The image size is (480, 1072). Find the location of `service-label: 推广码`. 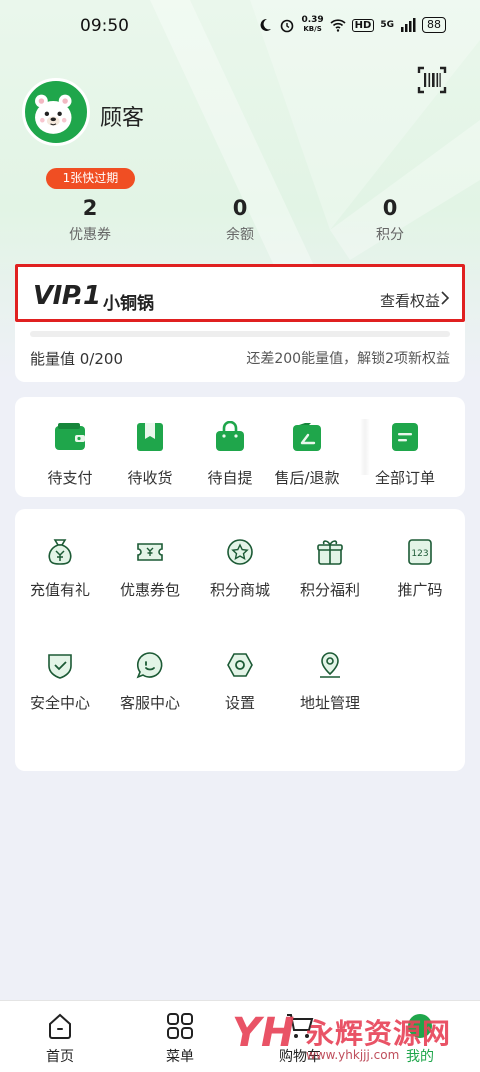

service-label: 推广码 is located at coordinates (420, 590).